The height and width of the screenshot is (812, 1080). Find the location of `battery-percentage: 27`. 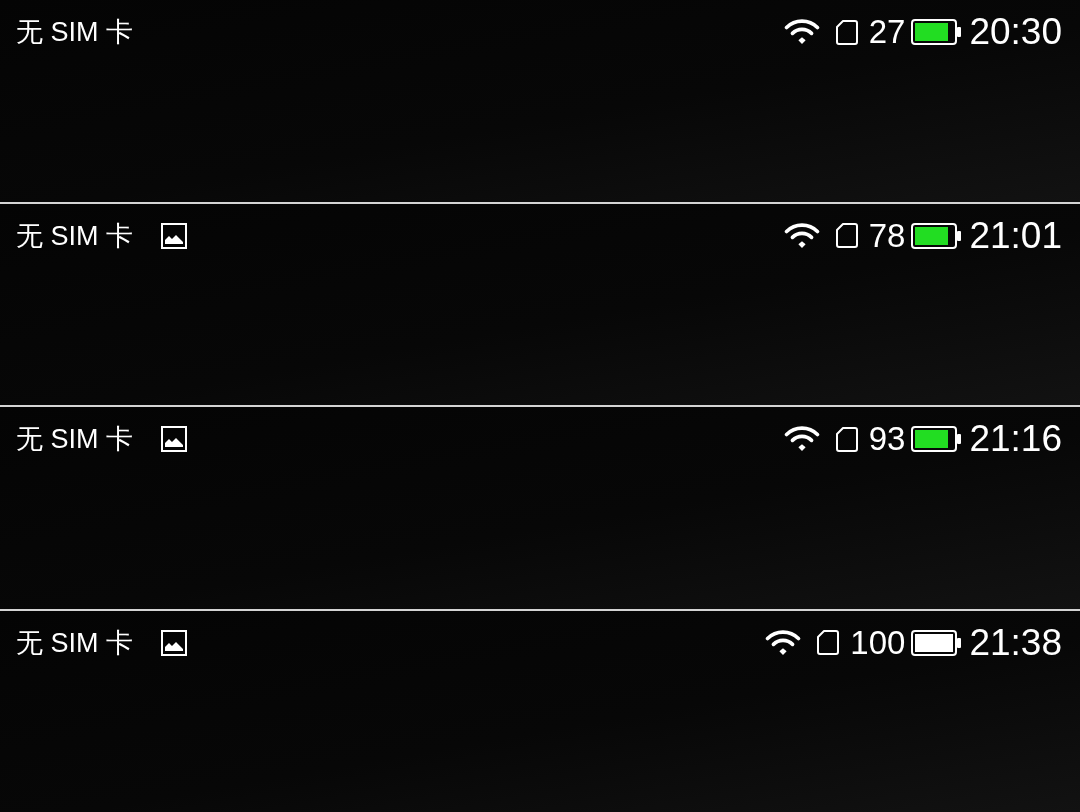

battery-percentage: 27 is located at coordinates (887, 32).